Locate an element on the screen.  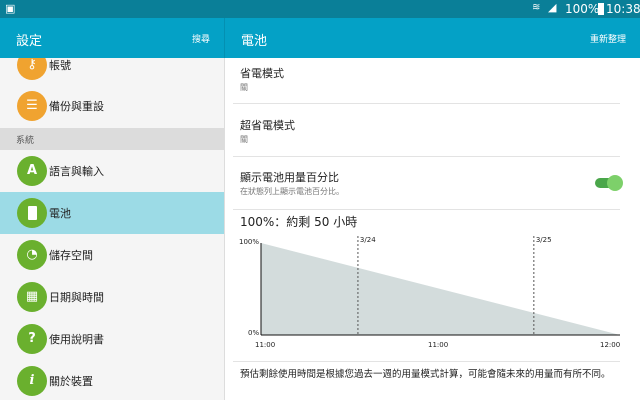
power-saving-mode is located at coordinates (432, 80).